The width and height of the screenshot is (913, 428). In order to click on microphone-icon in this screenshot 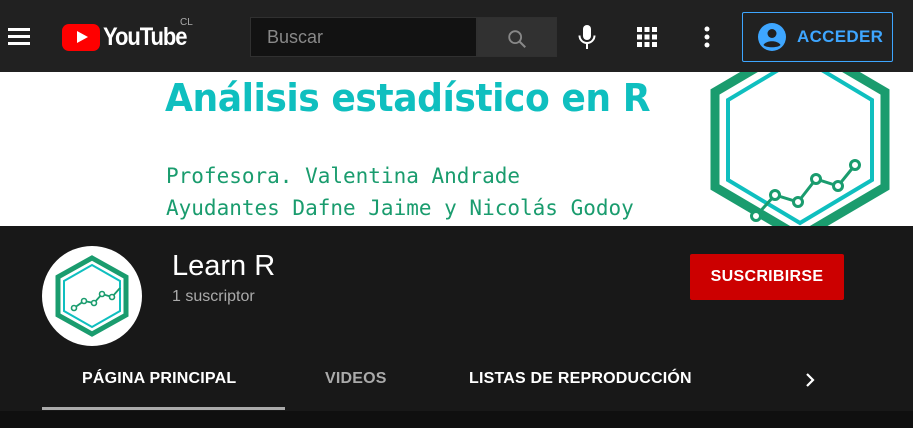, I will do `click(587, 37)`.